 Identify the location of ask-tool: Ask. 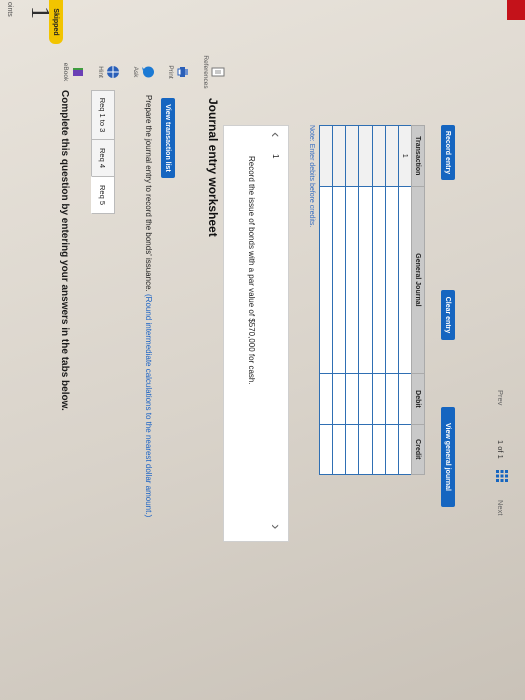
(143, 72).